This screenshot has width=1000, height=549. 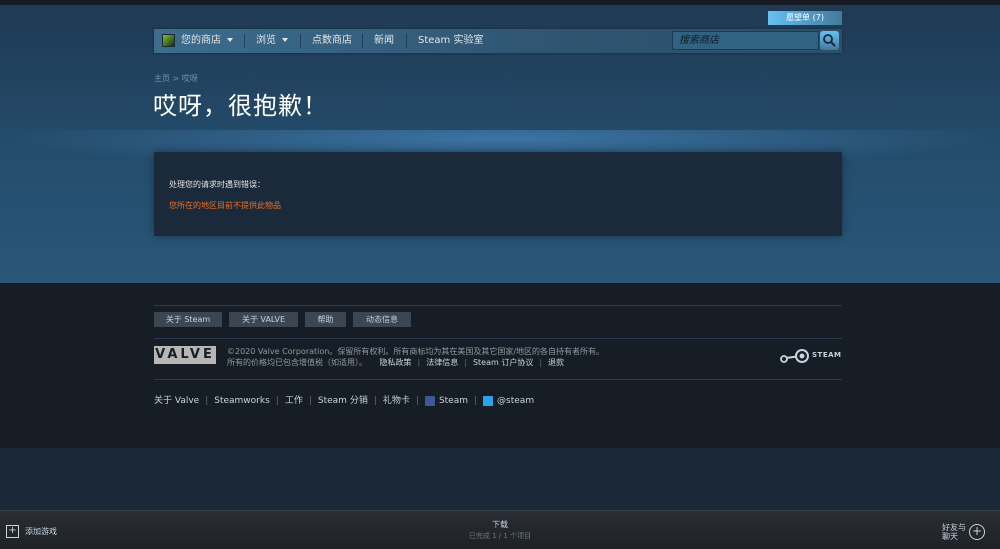 What do you see at coordinates (950, 536) in the screenshot?
I see `friends-label-line-2: 聊天` at bounding box center [950, 536].